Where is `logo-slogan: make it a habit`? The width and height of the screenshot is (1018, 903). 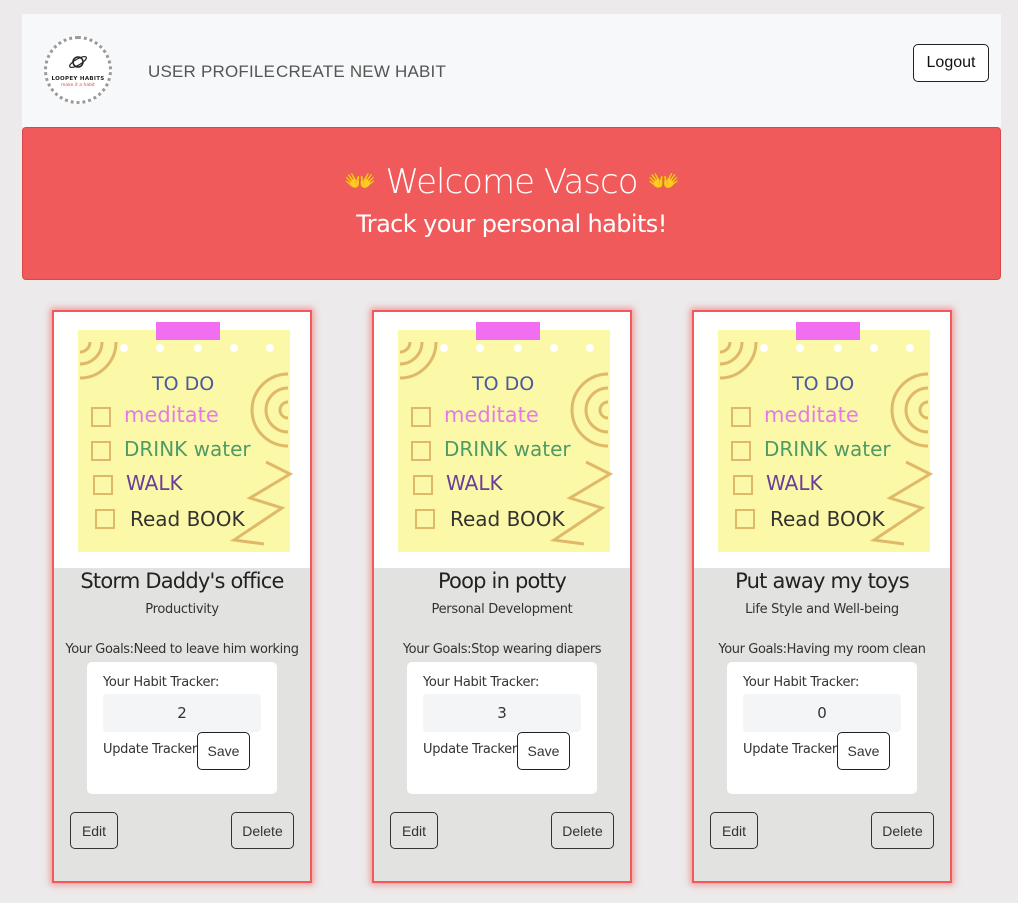 logo-slogan: make it a habit is located at coordinates (78, 85).